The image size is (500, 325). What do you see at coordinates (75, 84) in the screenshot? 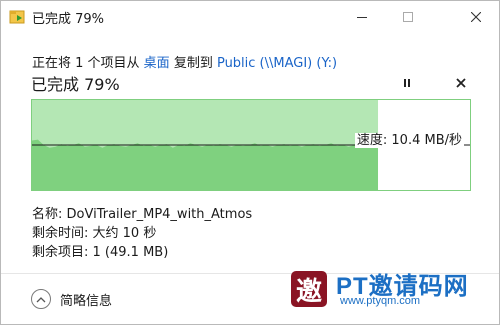
I see `progress-percent-heading: 已完成 79%` at bounding box center [75, 84].